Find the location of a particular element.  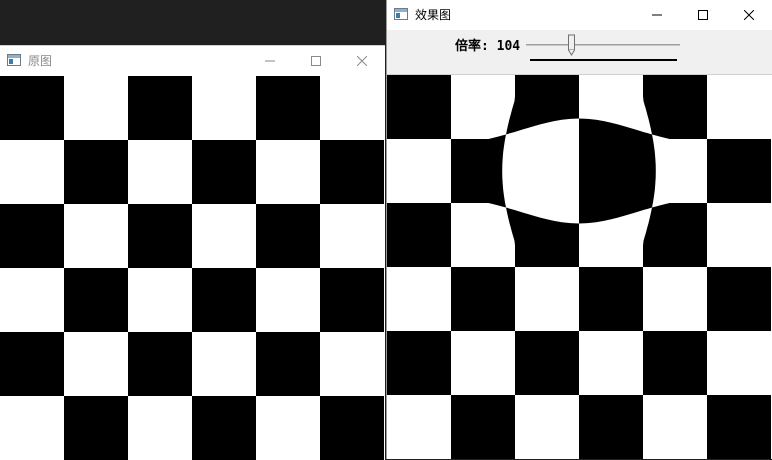

window-title: 效果图 is located at coordinates (433, 15).